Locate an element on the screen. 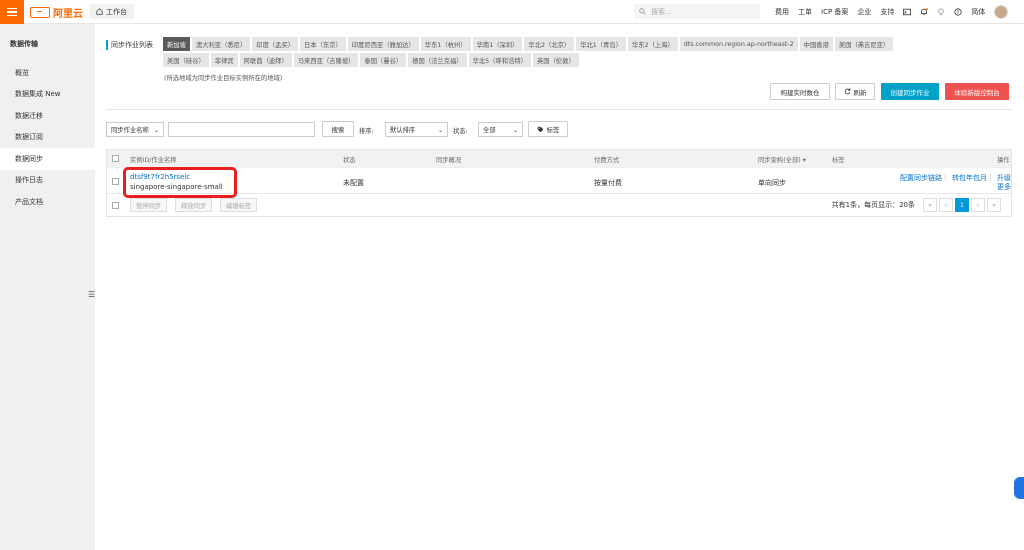 Image resolution: width=1024 pixels, height=550 pixels. nav-support: 支持 is located at coordinates (887, 12).